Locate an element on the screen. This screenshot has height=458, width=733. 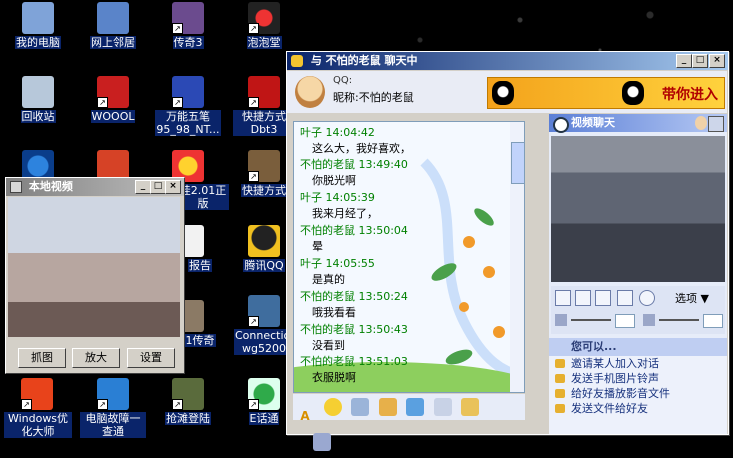
mic-icon is located at coordinates (561, 320).